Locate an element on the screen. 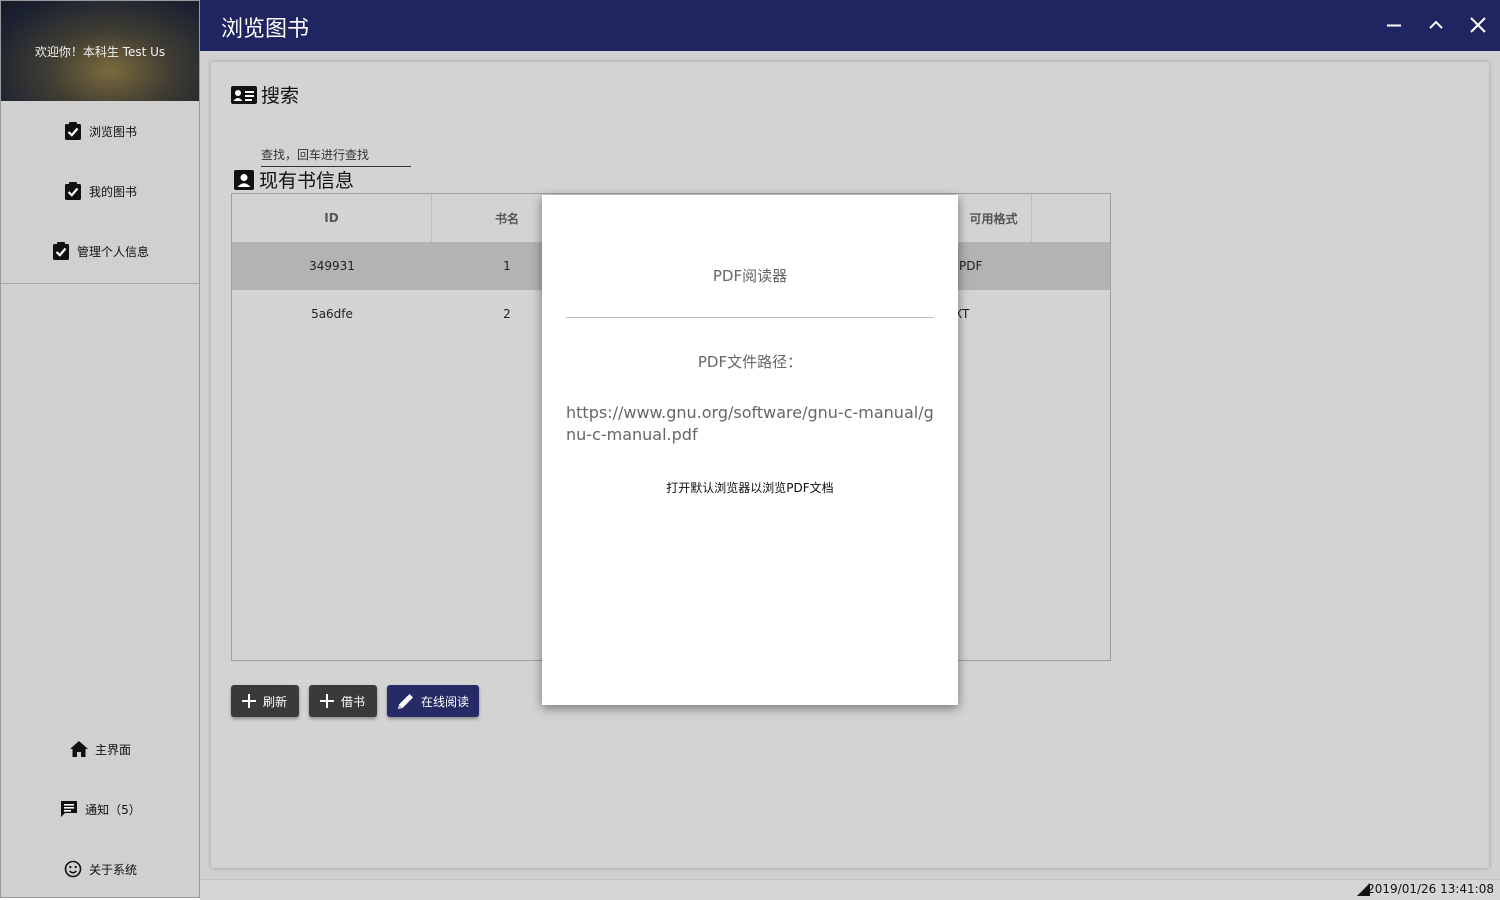 The image size is (1500, 900). nav-item-notifications: 通知（5） is located at coordinates (100, 809).